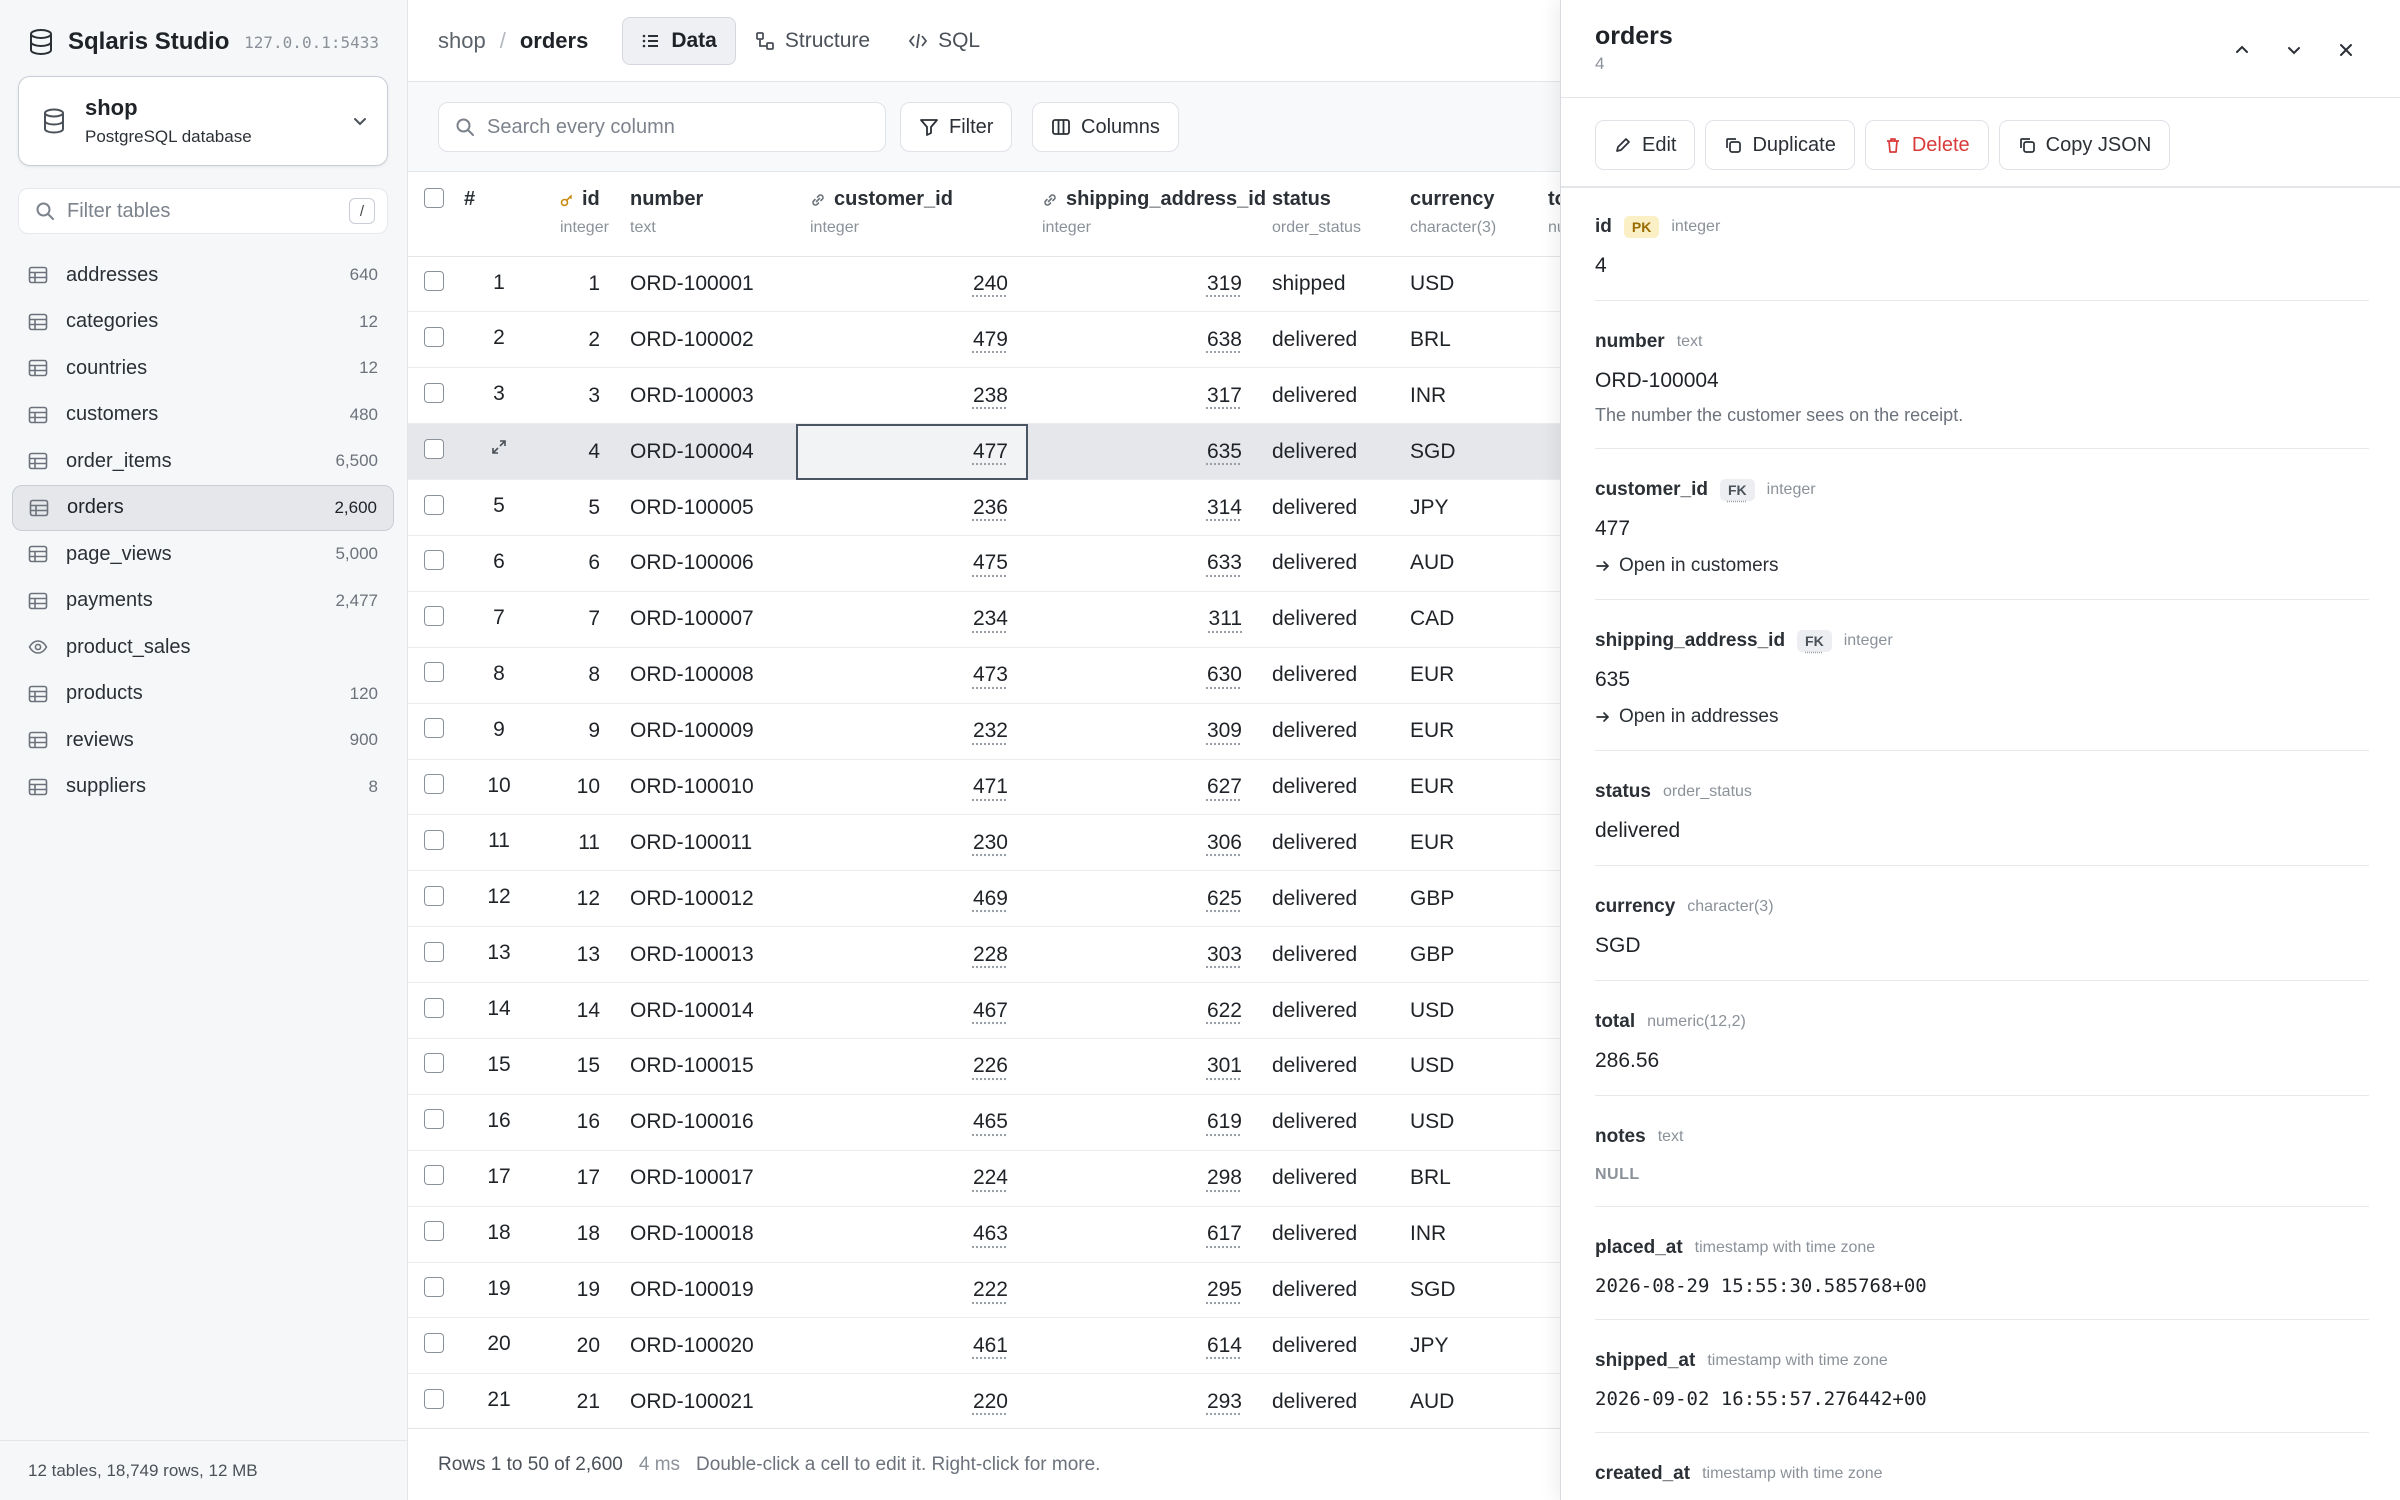 The width and height of the screenshot is (2400, 1500). Describe the element at coordinates (912, 1066) in the screenshot. I see `cell-customer-id: 226` at that location.